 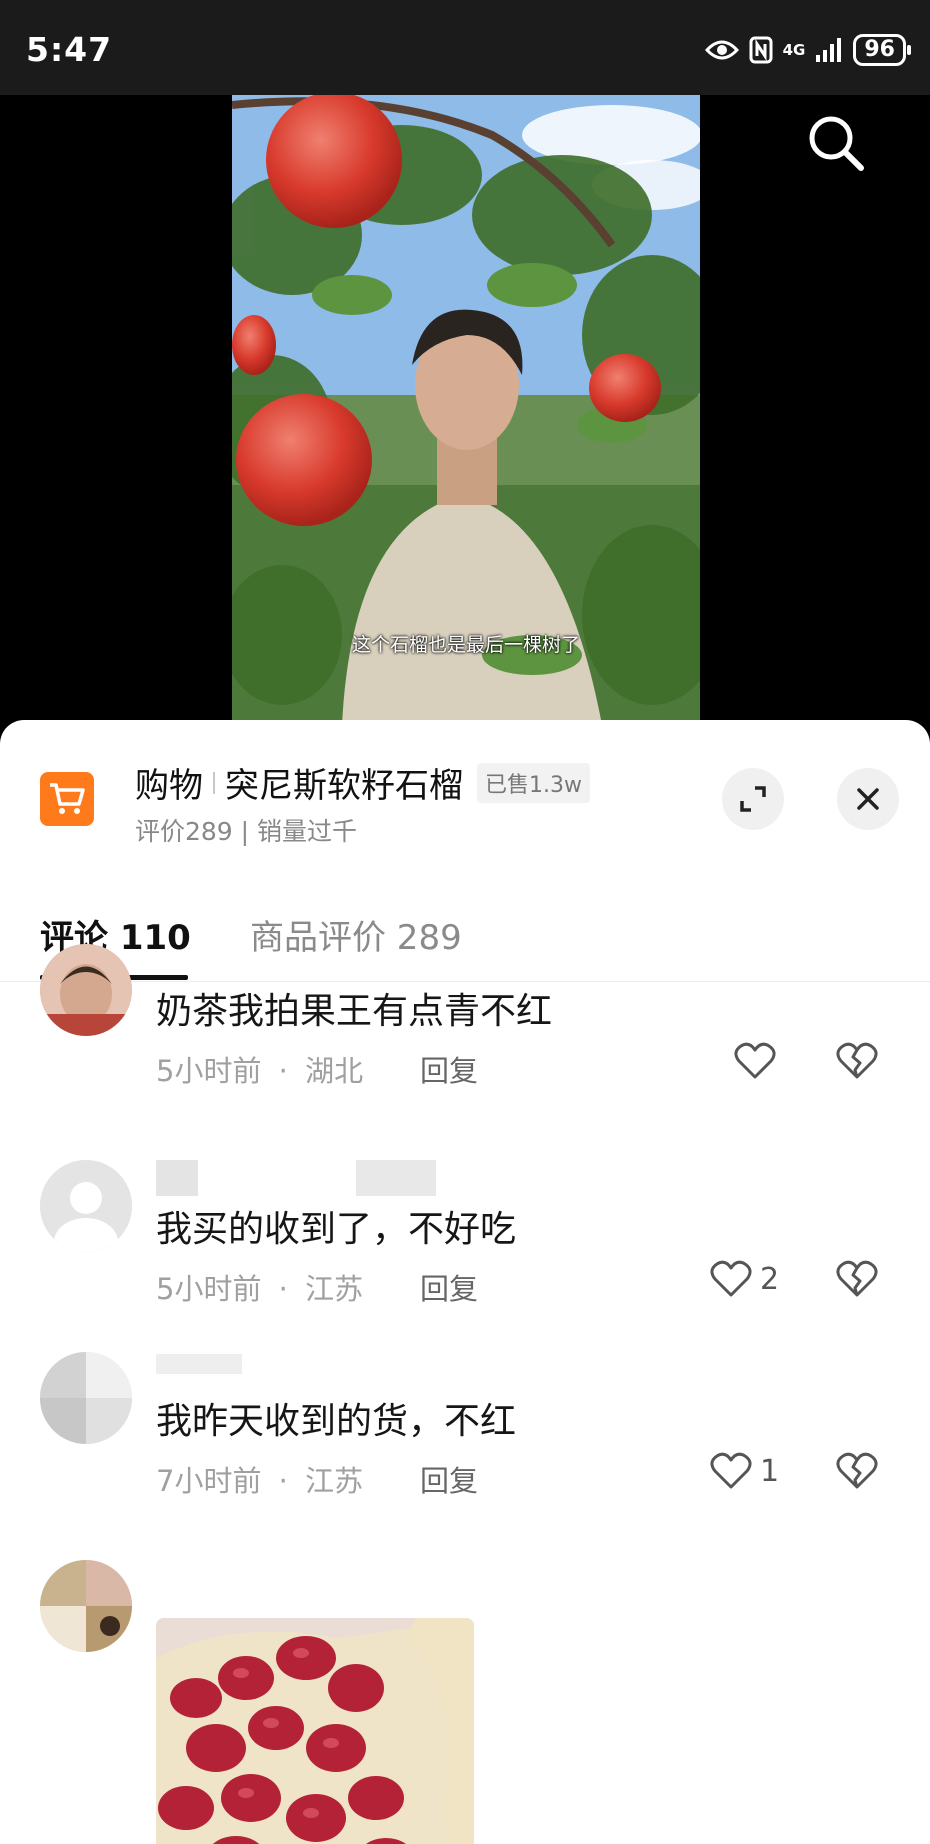 What do you see at coordinates (336, 1229) in the screenshot?
I see `comment-text: 我买的收到了，不好吃` at bounding box center [336, 1229].